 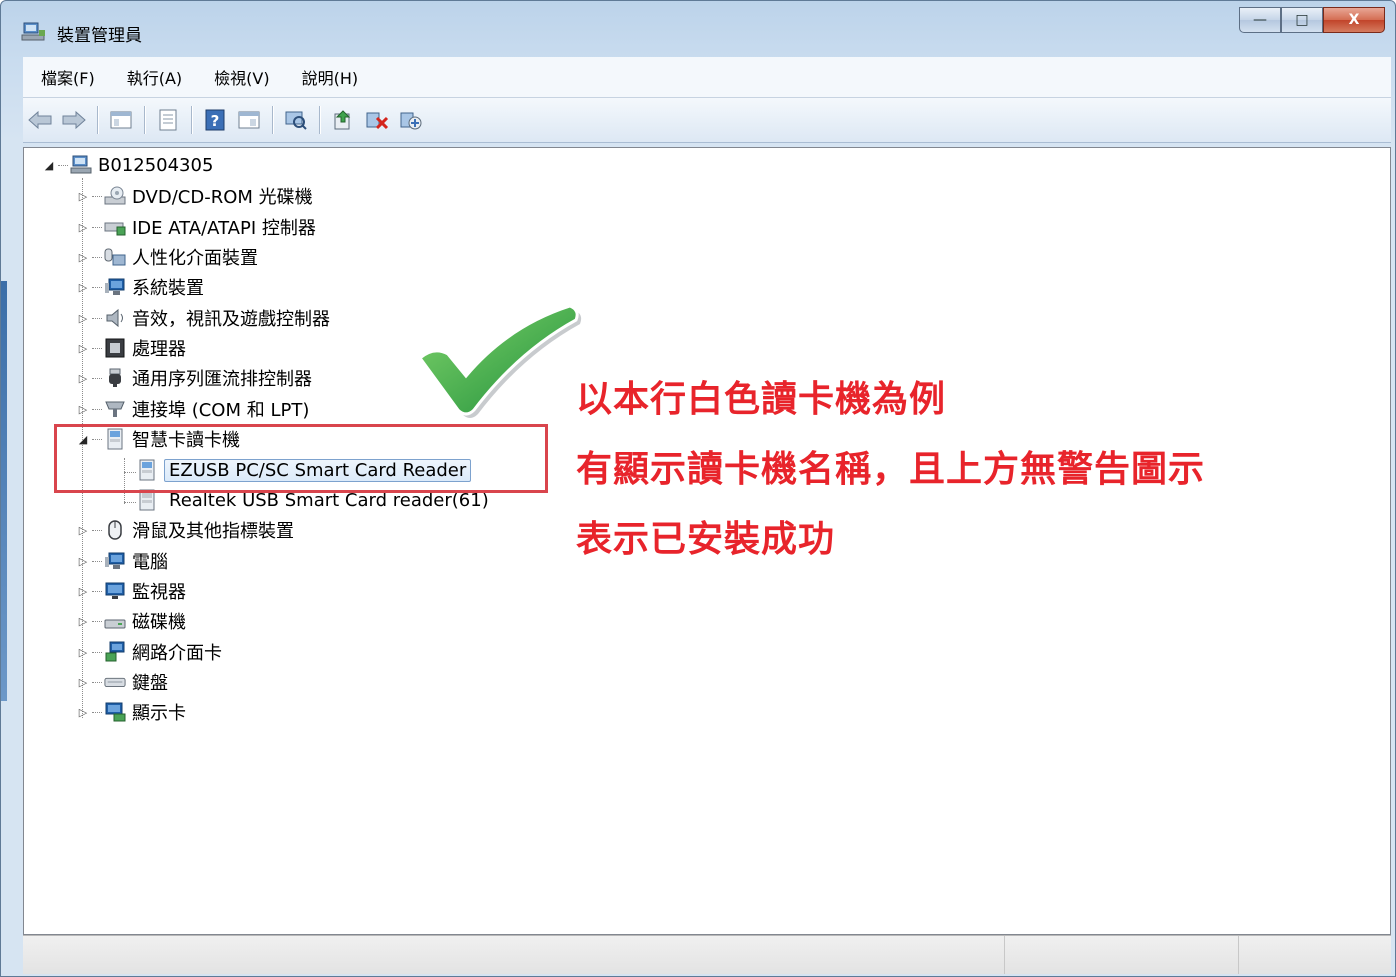 I want to click on properties-icon, so click(x=168, y=120).